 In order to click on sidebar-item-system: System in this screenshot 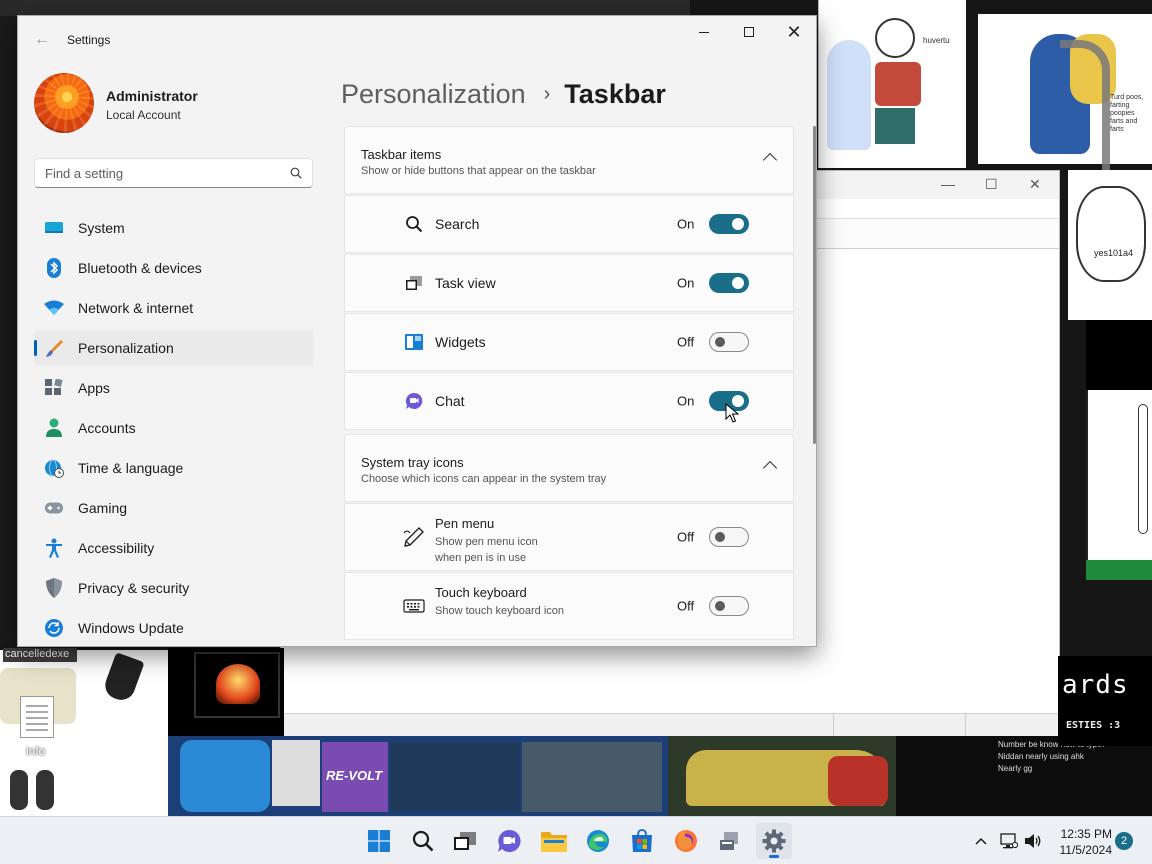, I will do `click(173, 228)`.